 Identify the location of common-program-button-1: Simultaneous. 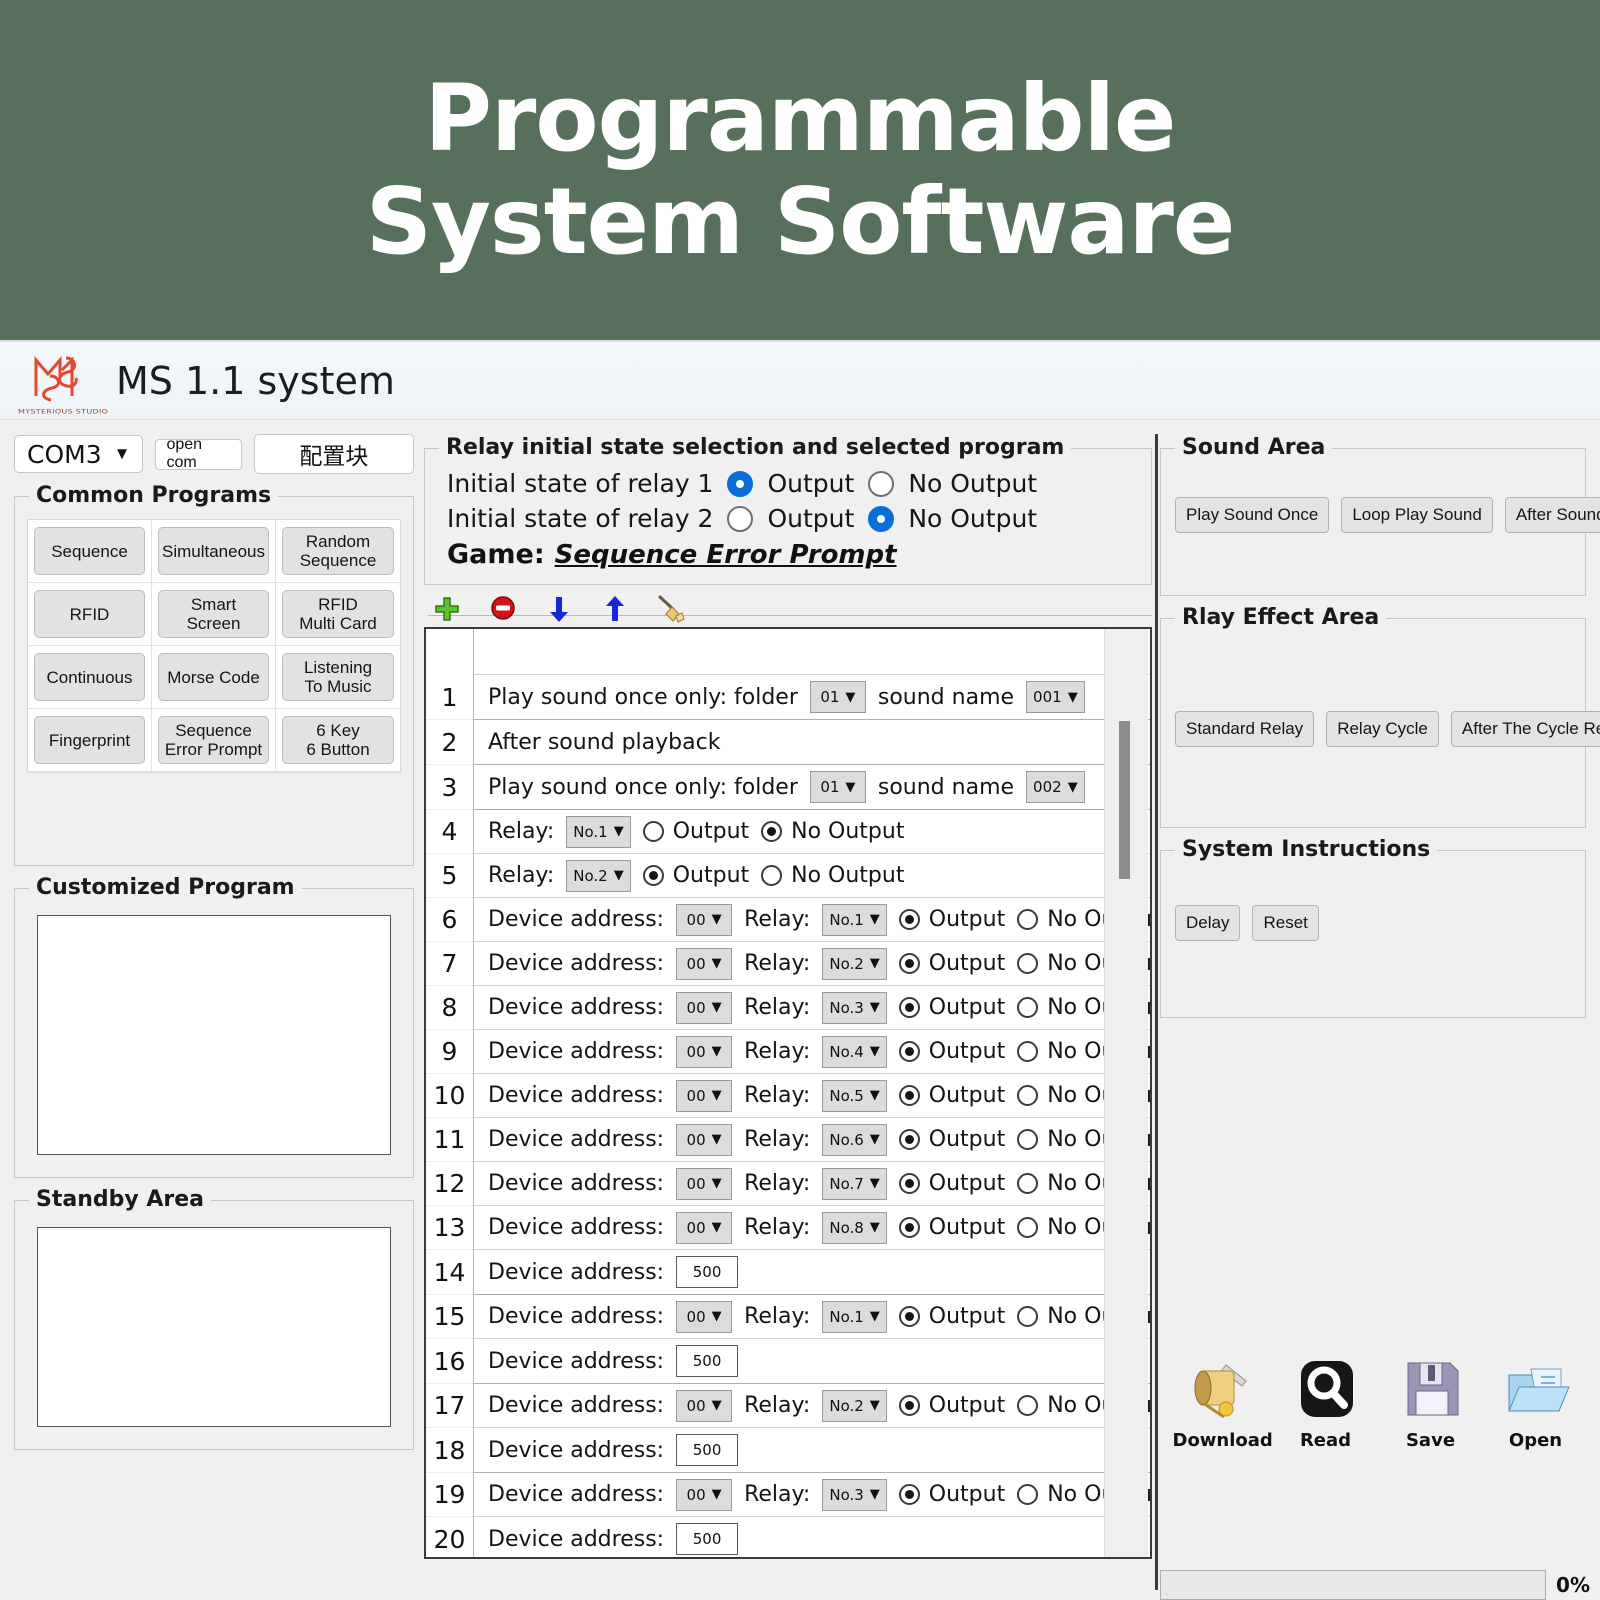
(213, 551).